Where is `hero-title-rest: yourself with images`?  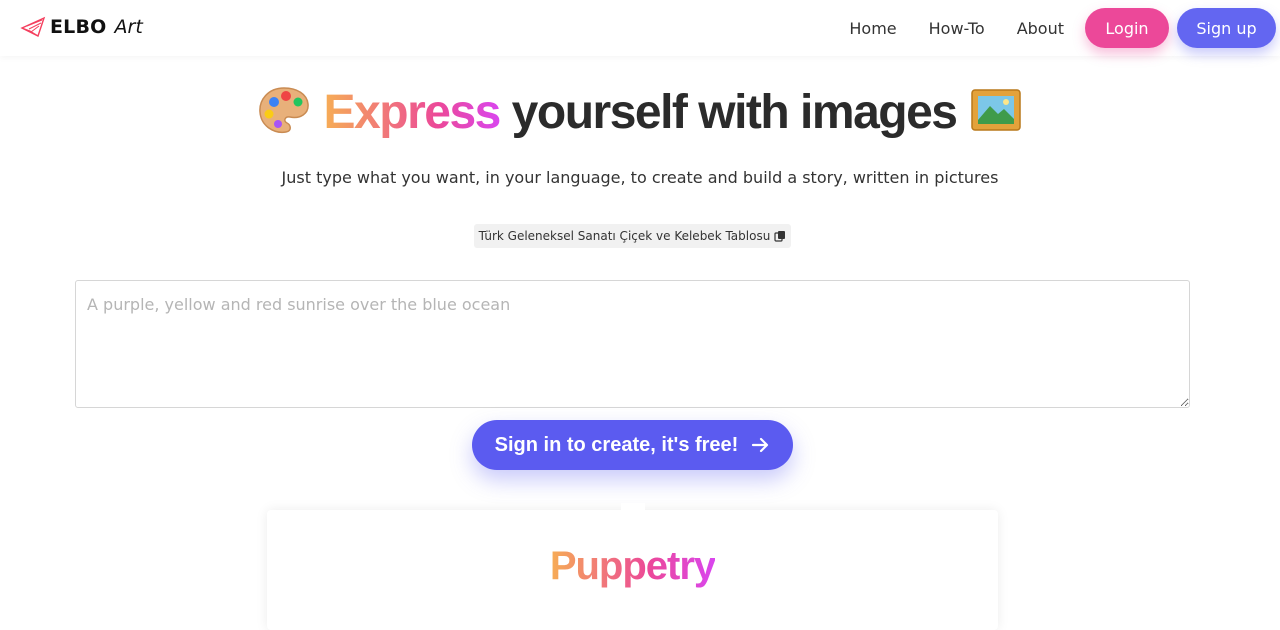
hero-title-rest: yourself with images is located at coordinates (734, 112).